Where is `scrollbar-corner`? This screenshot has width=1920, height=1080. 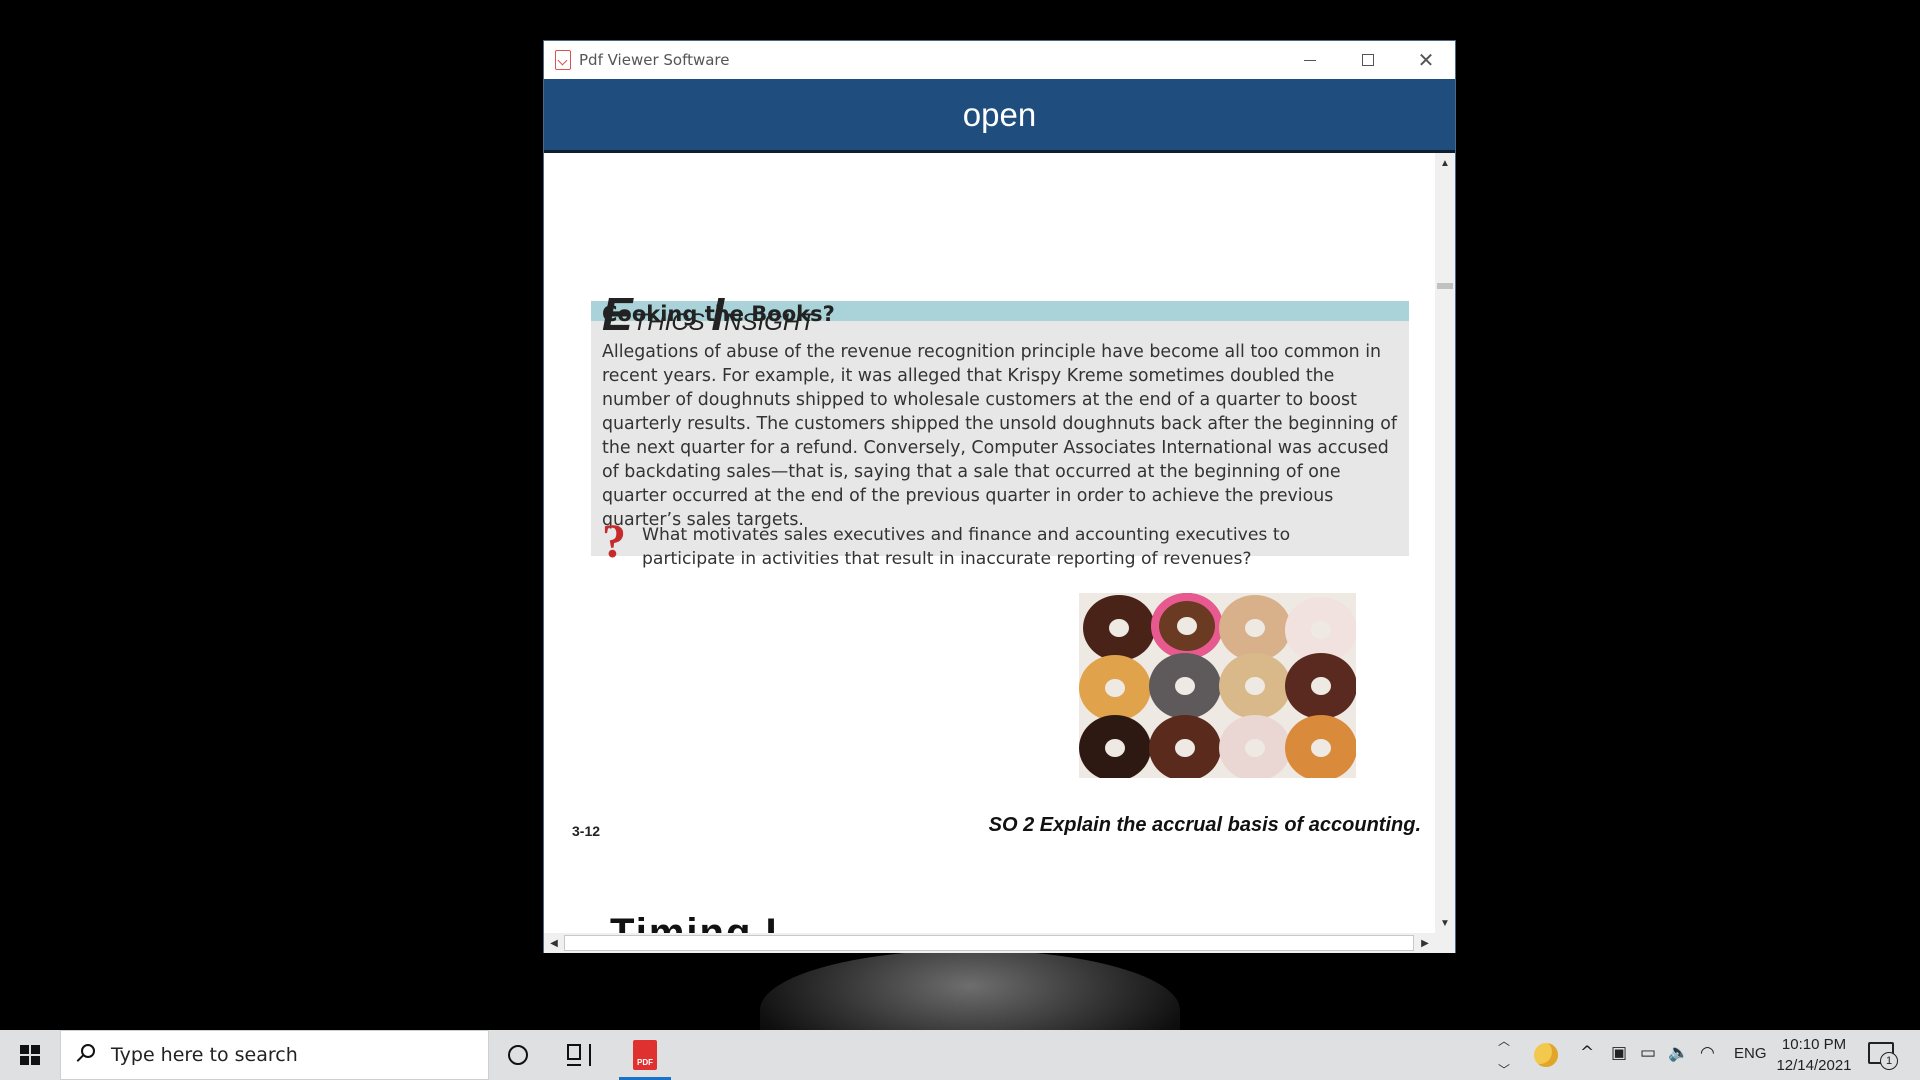 scrollbar-corner is located at coordinates (1445, 943).